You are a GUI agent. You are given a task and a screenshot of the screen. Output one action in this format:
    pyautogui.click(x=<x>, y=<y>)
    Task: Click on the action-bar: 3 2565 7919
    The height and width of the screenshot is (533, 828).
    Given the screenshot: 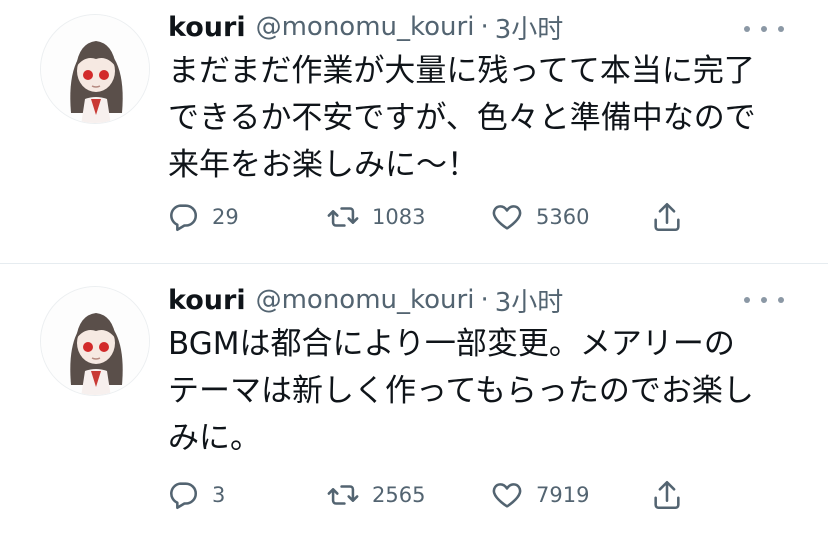 What is the action you would take?
    pyautogui.click(x=431, y=495)
    